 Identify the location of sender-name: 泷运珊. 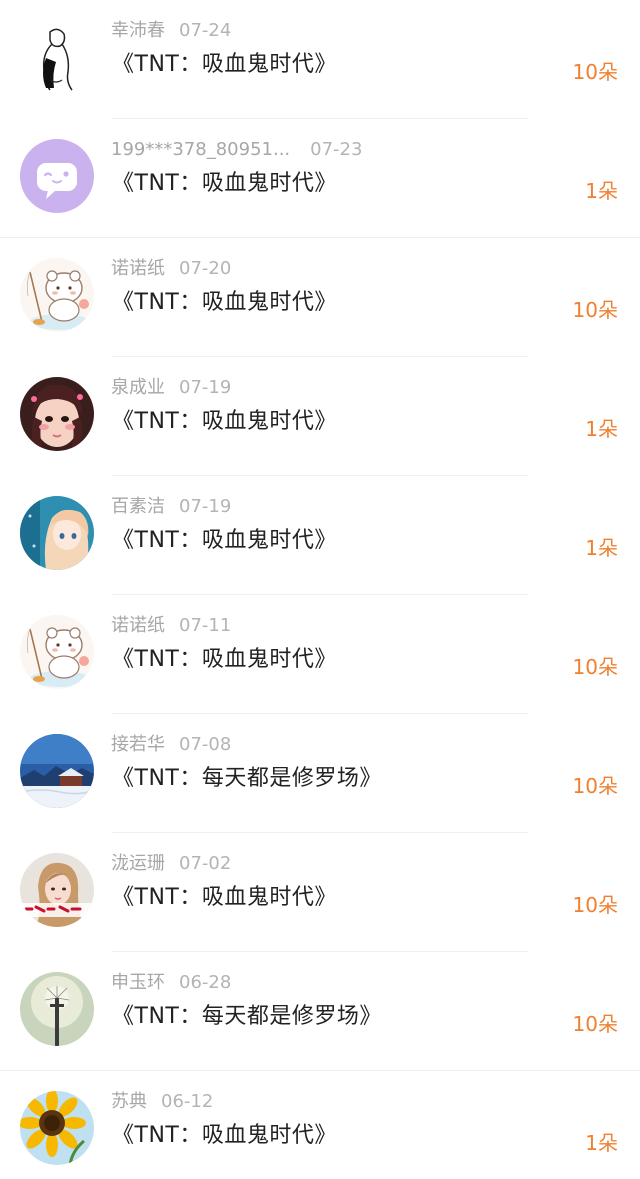
(138, 863).